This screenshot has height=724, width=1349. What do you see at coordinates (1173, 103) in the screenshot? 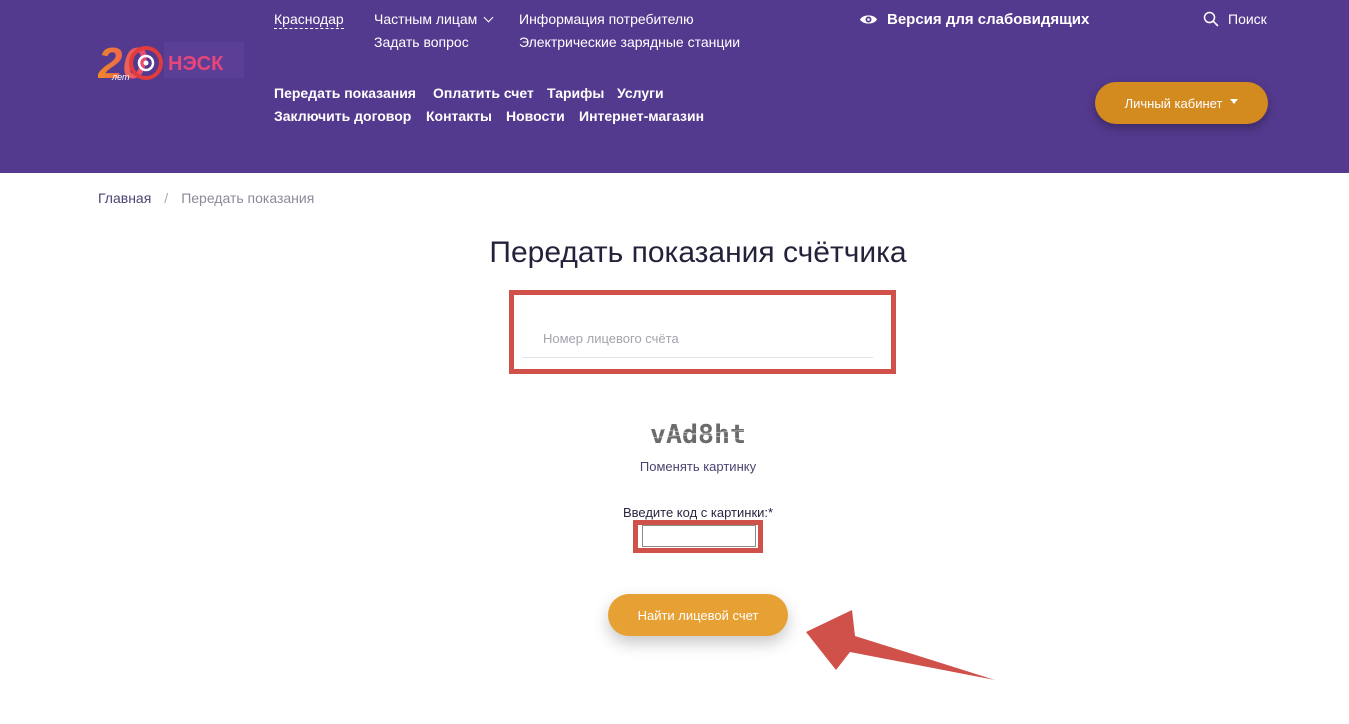
I see `personal-cabinet-label: Личный кабинет` at bounding box center [1173, 103].